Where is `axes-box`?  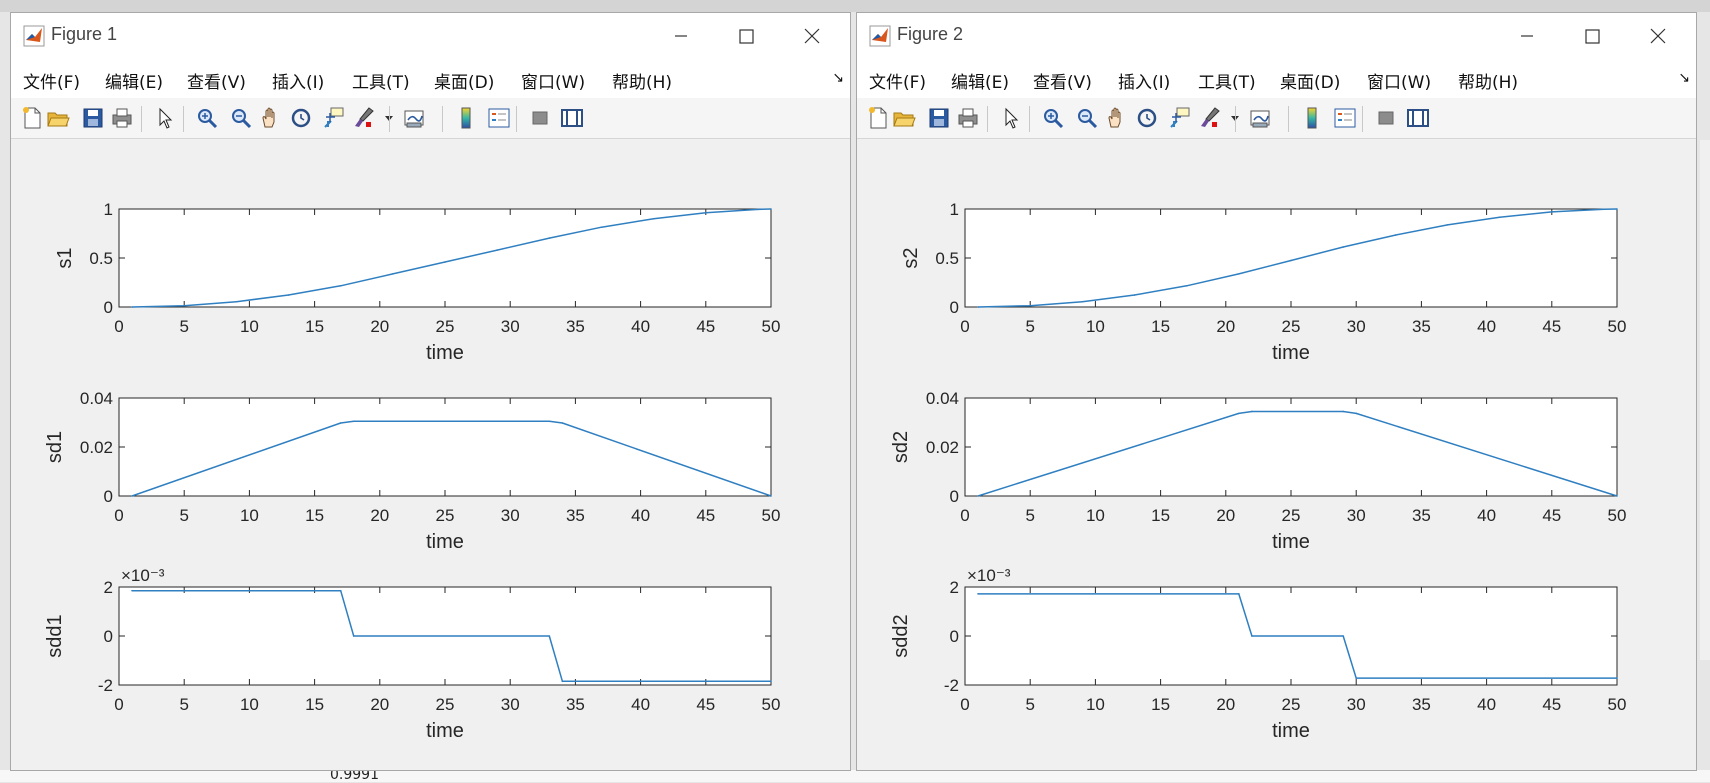
axes-box is located at coordinates (1291, 447).